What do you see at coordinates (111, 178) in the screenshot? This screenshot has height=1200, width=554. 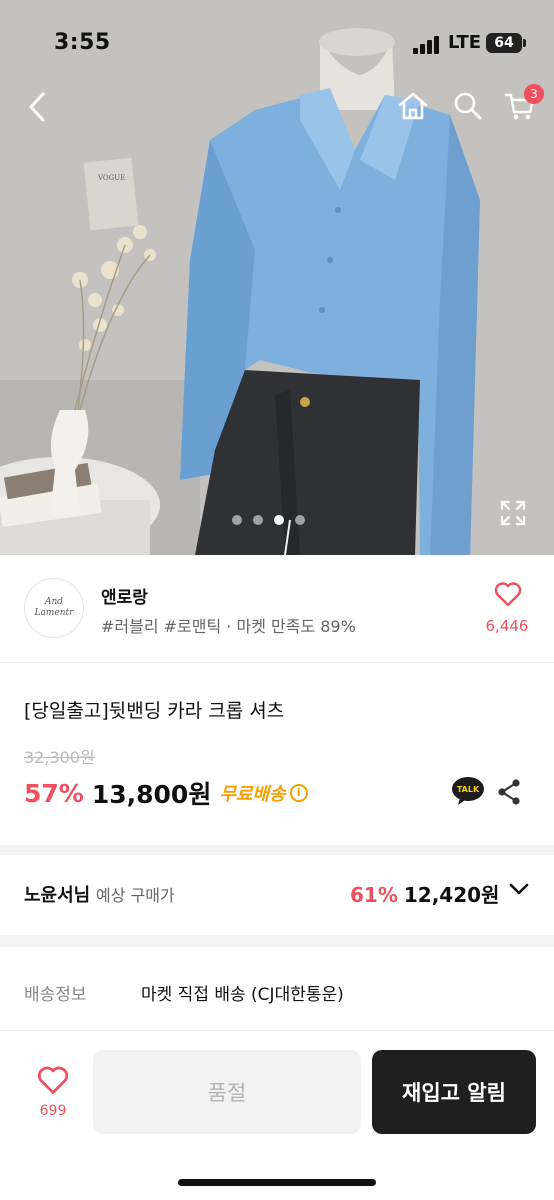 I see `svg-text: VOGUE` at bounding box center [111, 178].